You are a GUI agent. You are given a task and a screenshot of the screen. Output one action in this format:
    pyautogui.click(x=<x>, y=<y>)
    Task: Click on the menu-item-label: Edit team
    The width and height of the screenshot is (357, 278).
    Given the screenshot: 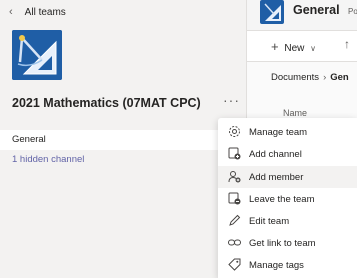 What is the action you would take?
    pyautogui.click(x=269, y=221)
    